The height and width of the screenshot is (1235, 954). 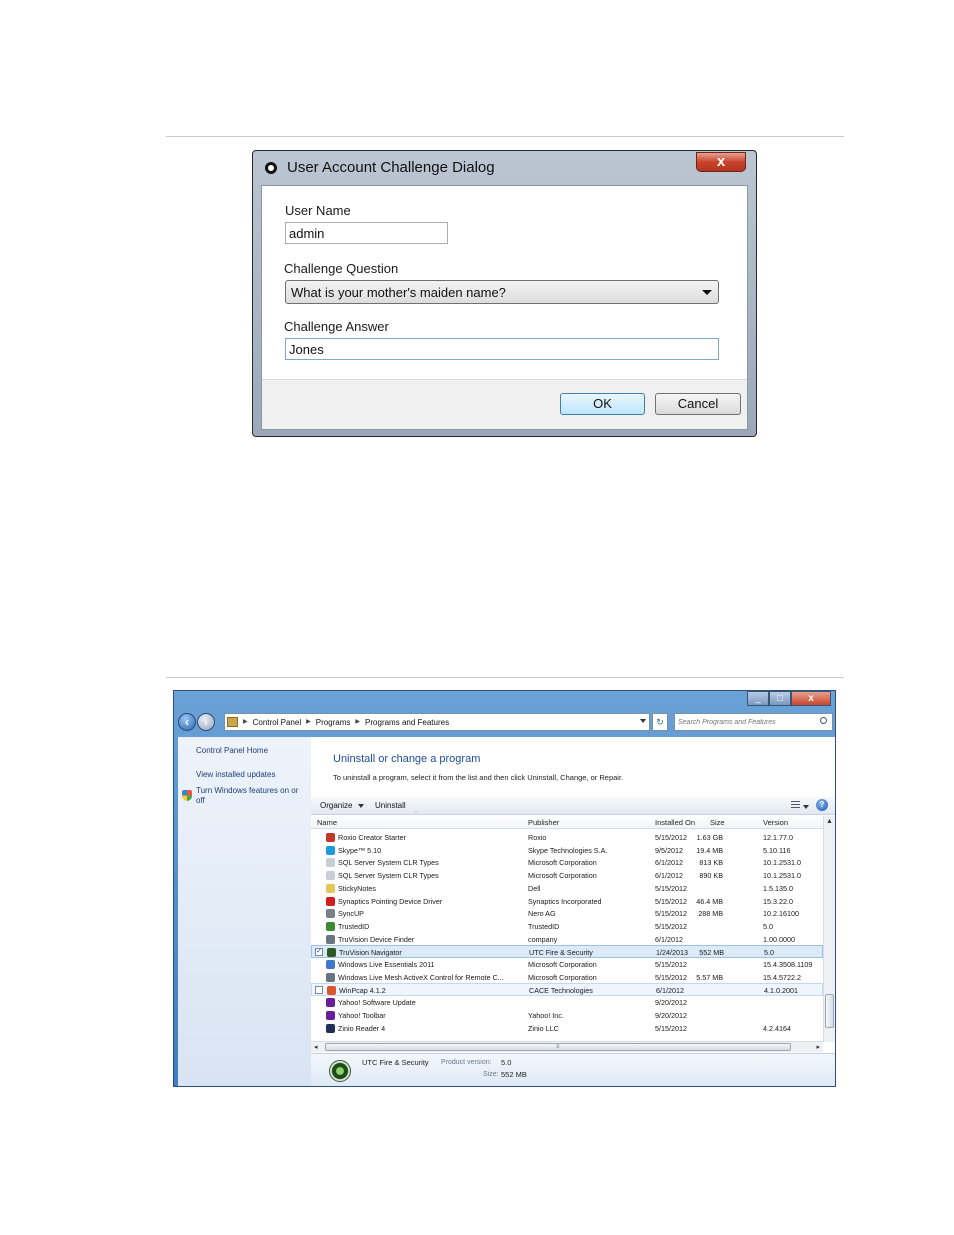 I want to click on program-installed-on: 6/1/2012, so click(x=669, y=863).